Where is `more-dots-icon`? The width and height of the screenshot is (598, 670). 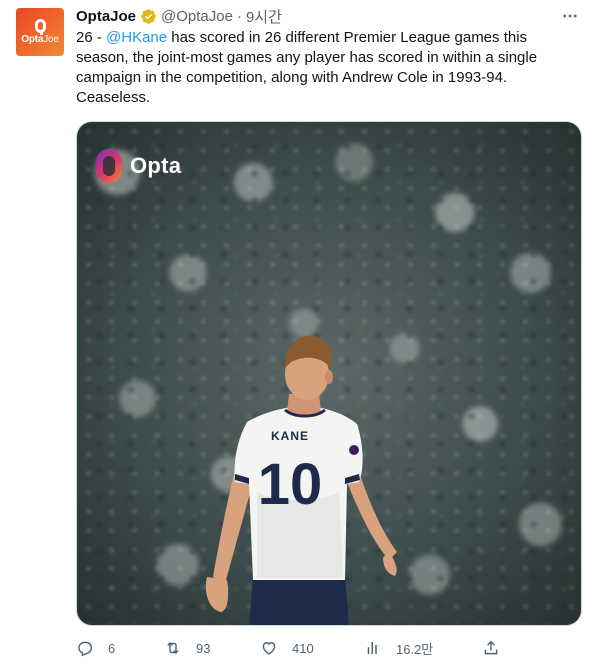
more-dots-icon is located at coordinates (570, 16).